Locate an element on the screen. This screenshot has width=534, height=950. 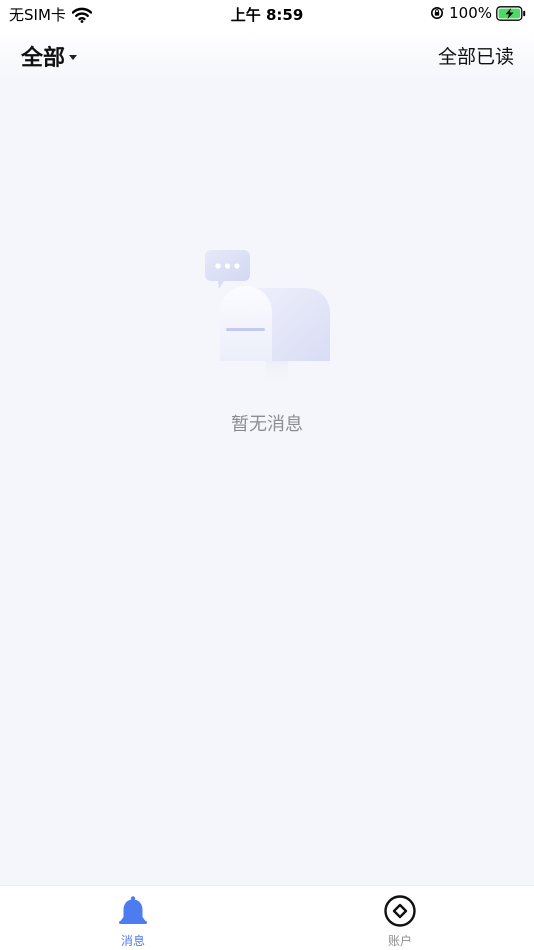
empty-mailbox-icon is located at coordinates (267, 318).